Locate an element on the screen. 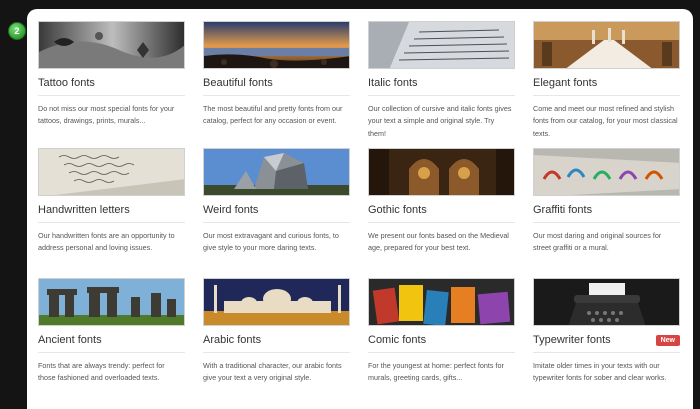 Image resolution: width=700 pixels, height=409 pixels. handwritten-pages-image is located at coordinates (441, 45).